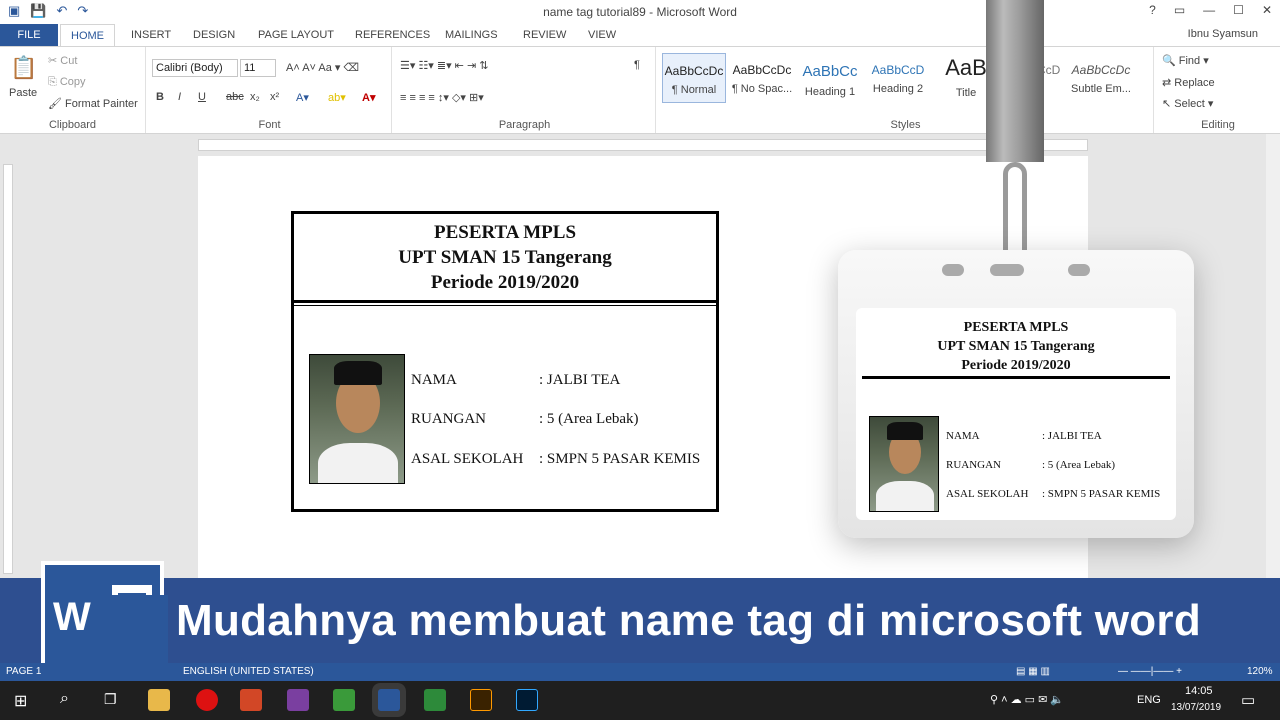 The width and height of the screenshot is (1280, 720). I want to click on preview-sekolah-value: : SMPN 5 PASAR KEMIS, so click(1101, 494).